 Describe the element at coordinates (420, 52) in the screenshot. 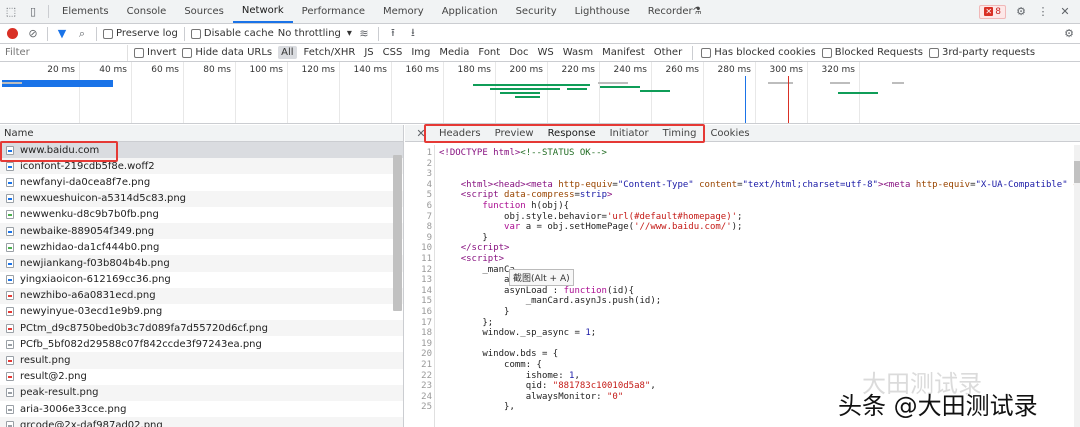

I see `filter-type-img: Img` at that location.